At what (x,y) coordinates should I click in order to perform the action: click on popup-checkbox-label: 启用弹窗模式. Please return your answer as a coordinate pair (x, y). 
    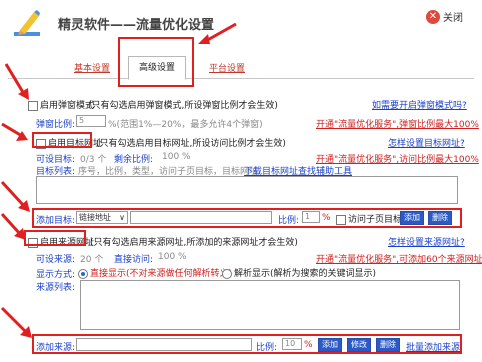
    Looking at the image, I should click on (67, 106).